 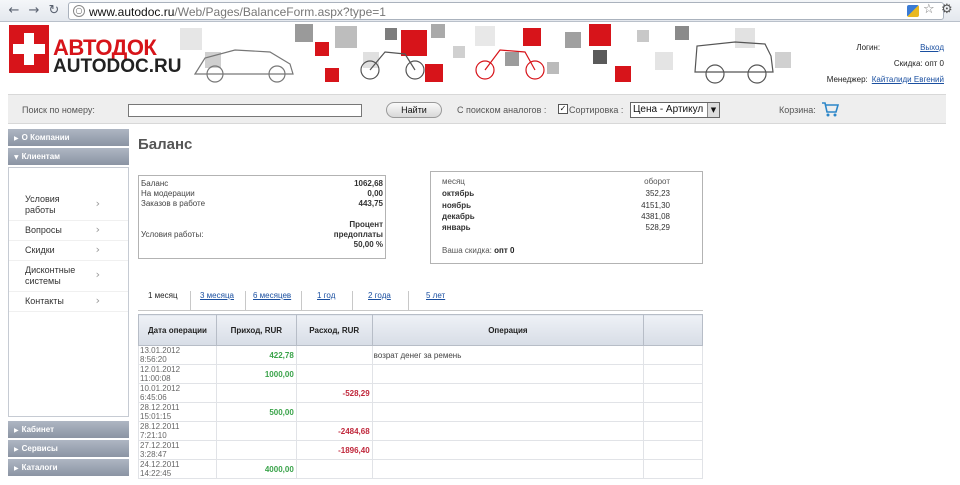 What do you see at coordinates (713, 110) in the screenshot?
I see `dropdown-arrow-icon: ▼` at bounding box center [713, 110].